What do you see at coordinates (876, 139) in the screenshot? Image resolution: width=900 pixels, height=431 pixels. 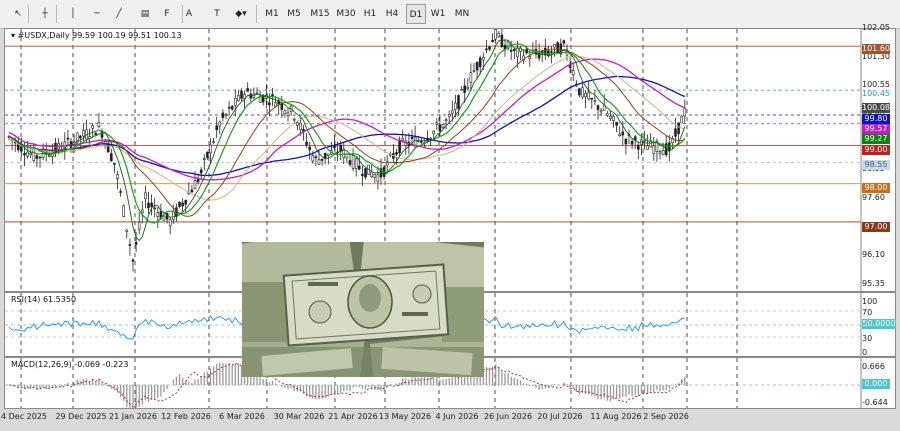 I see `price-tag: 99.27` at bounding box center [876, 139].